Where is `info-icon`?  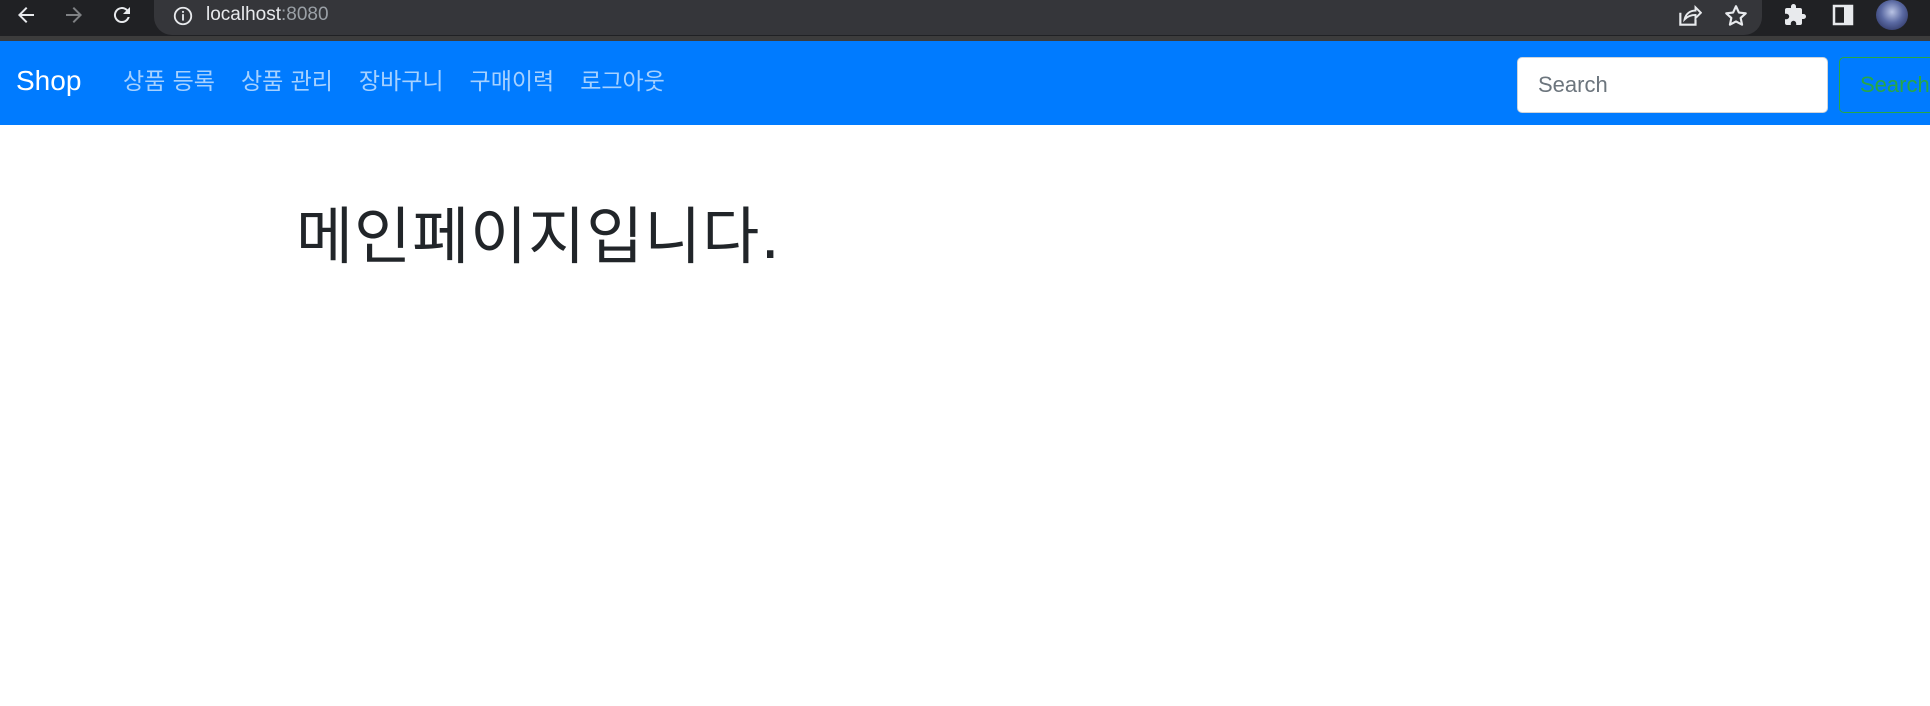 info-icon is located at coordinates (183, 16).